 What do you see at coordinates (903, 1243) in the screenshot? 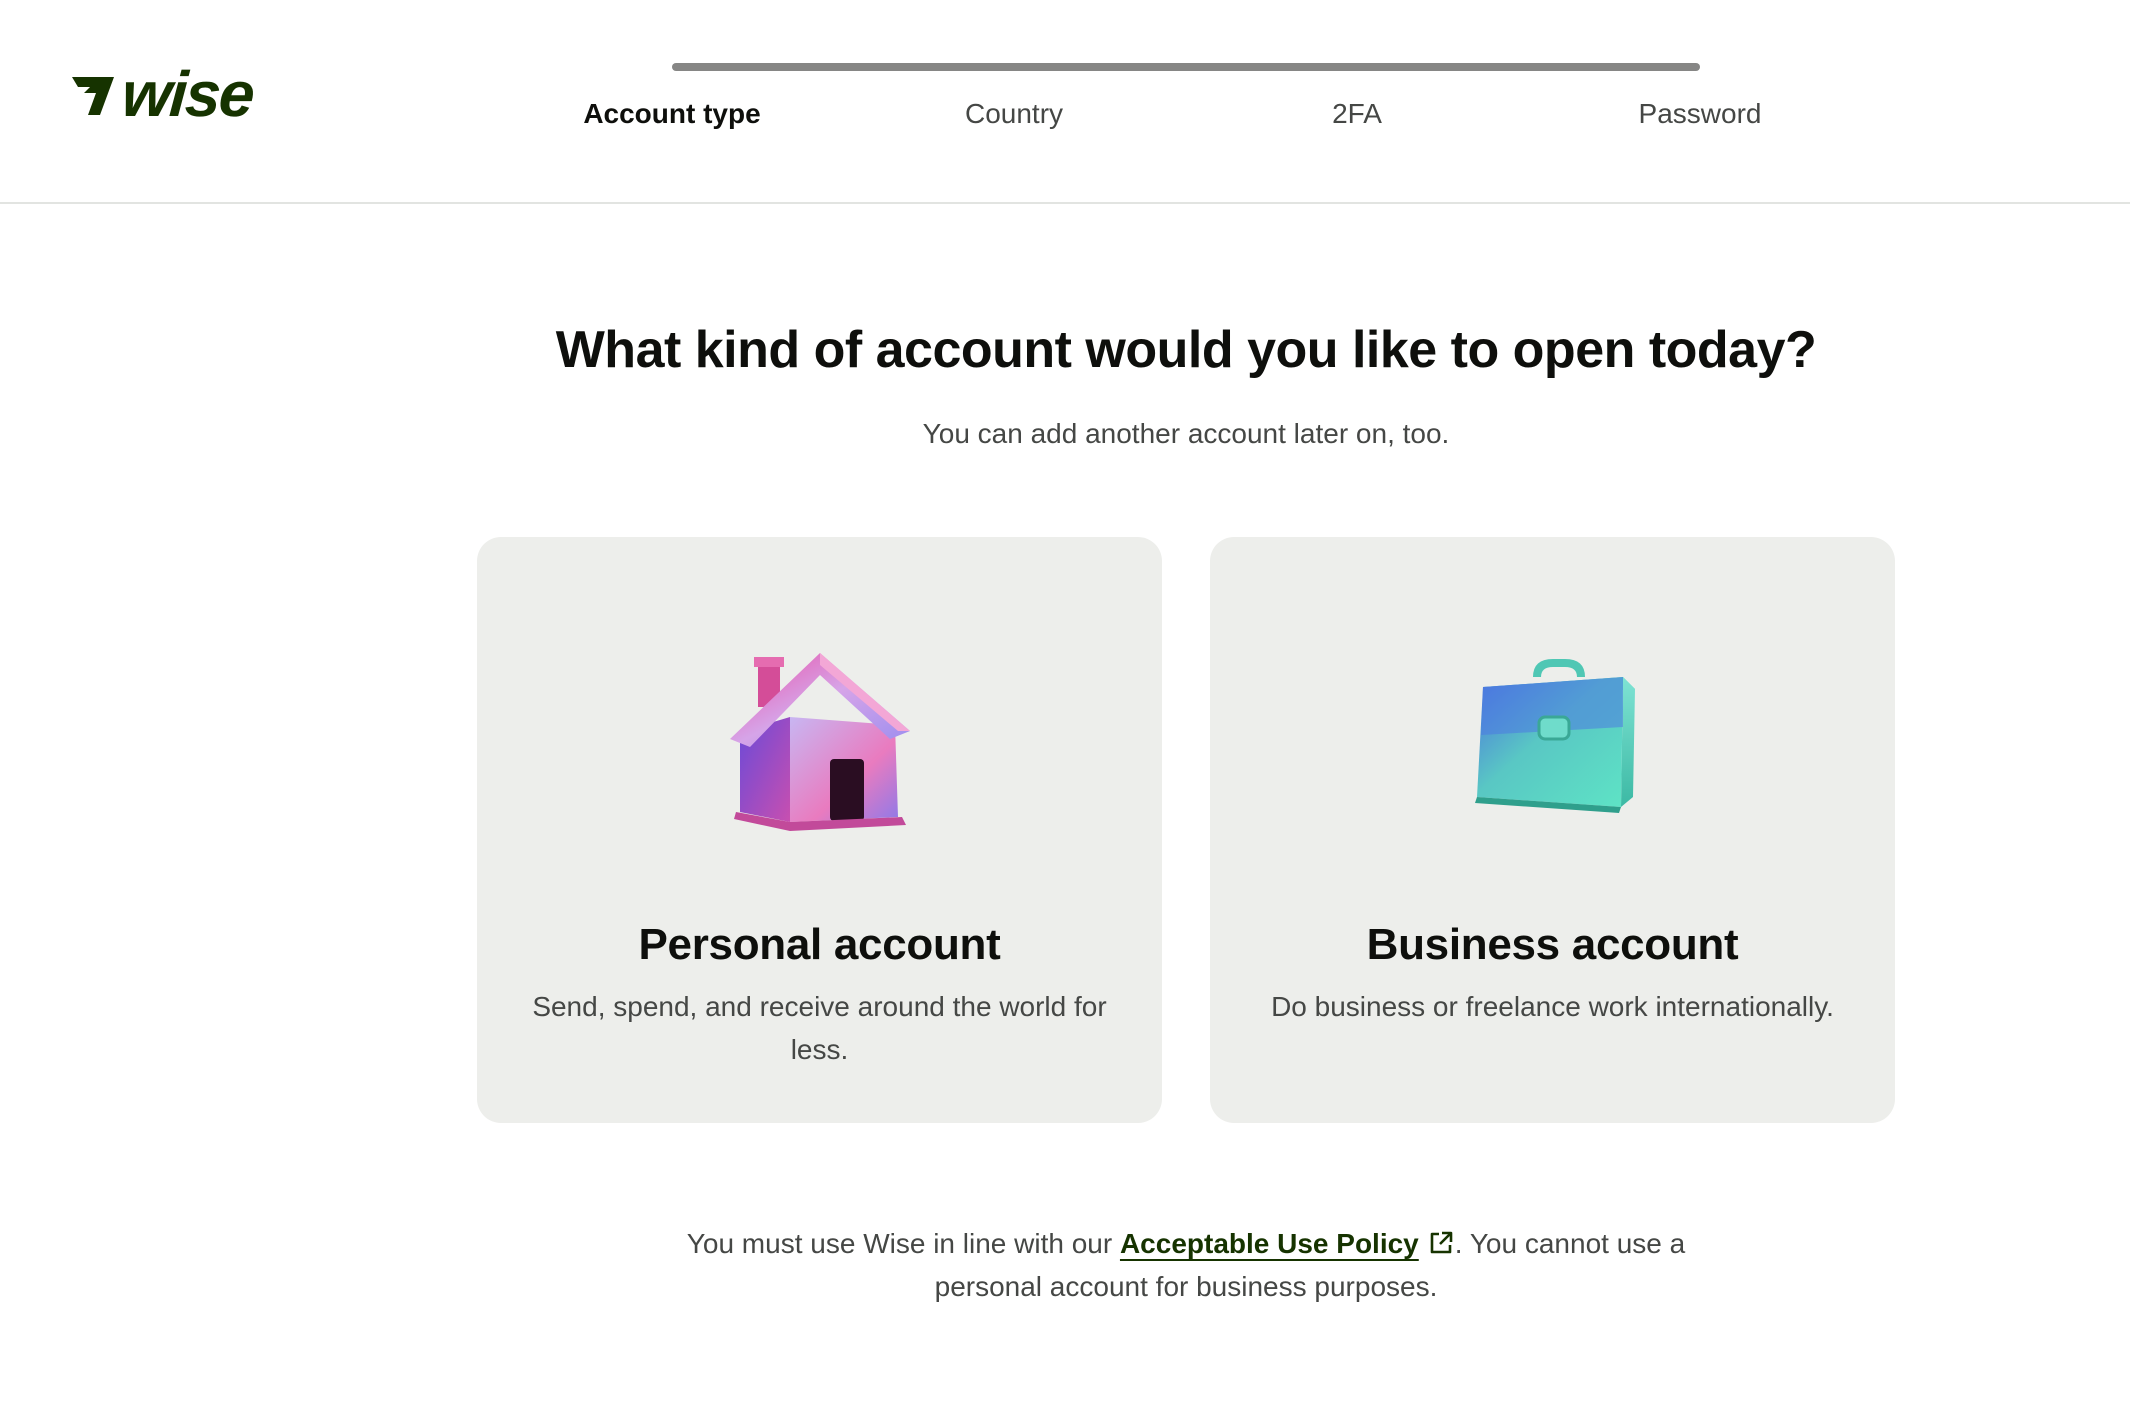
I see `policy-prefix: You must use Wise in line with our` at bounding box center [903, 1243].